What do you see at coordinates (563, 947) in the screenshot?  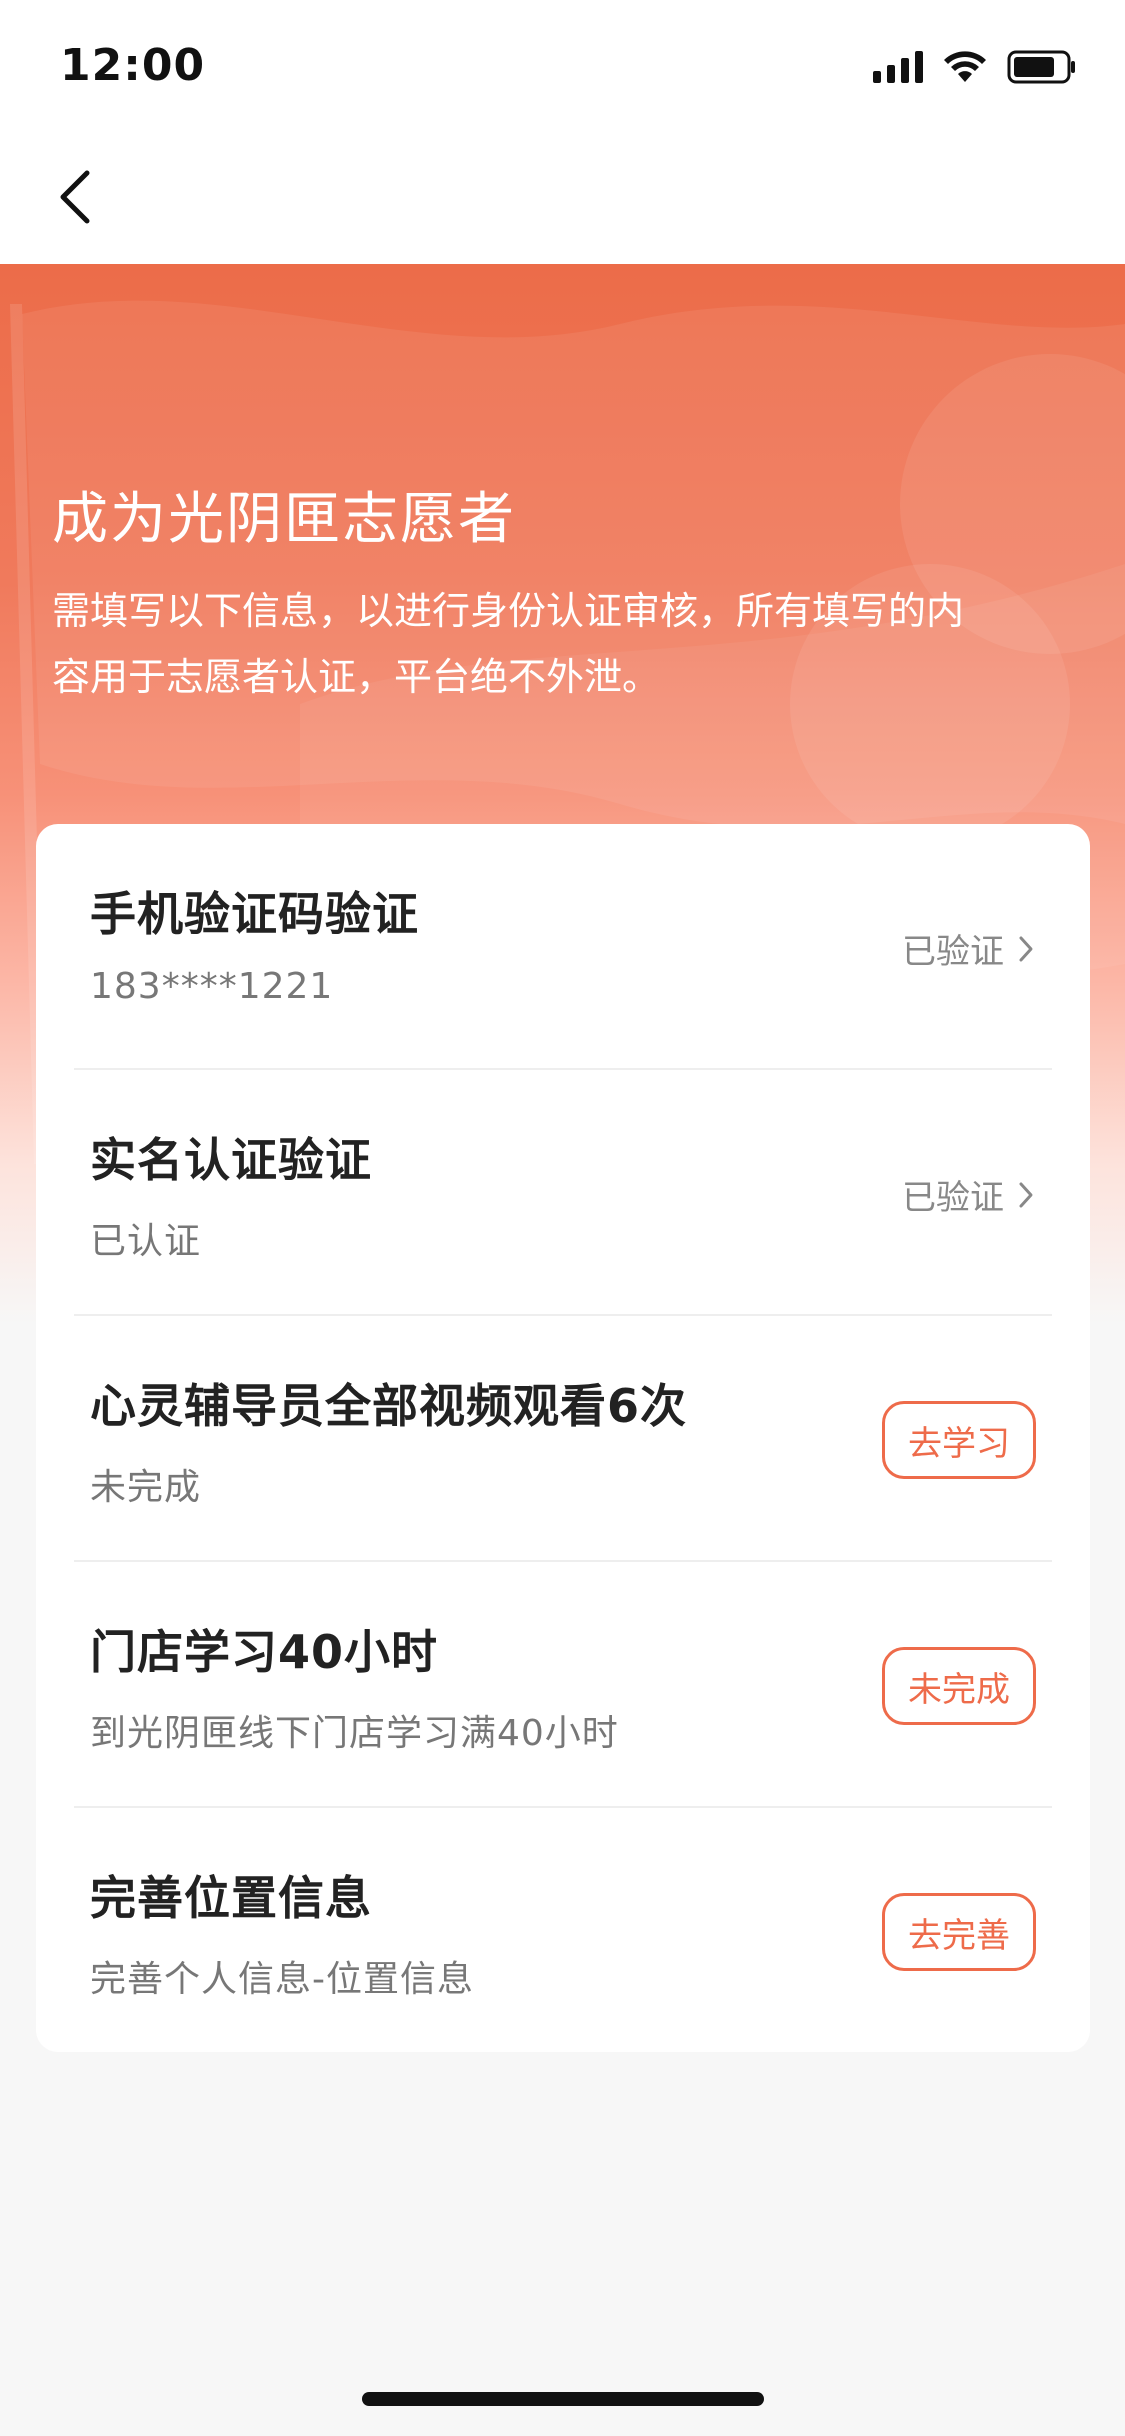 I see `list-item-phone-verification: 手机验证码验证 183****1221 已验证` at bounding box center [563, 947].